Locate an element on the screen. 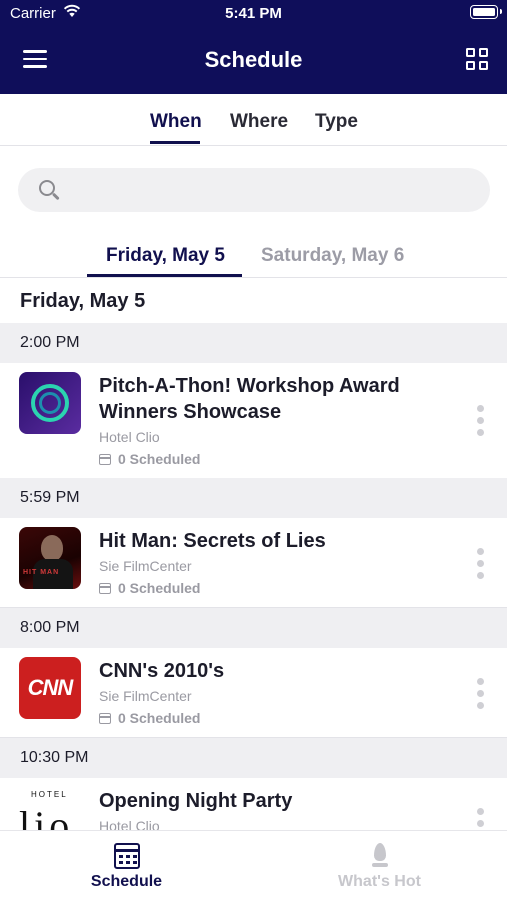 This screenshot has height=900, width=507. search-bar is located at coordinates (254, 190).